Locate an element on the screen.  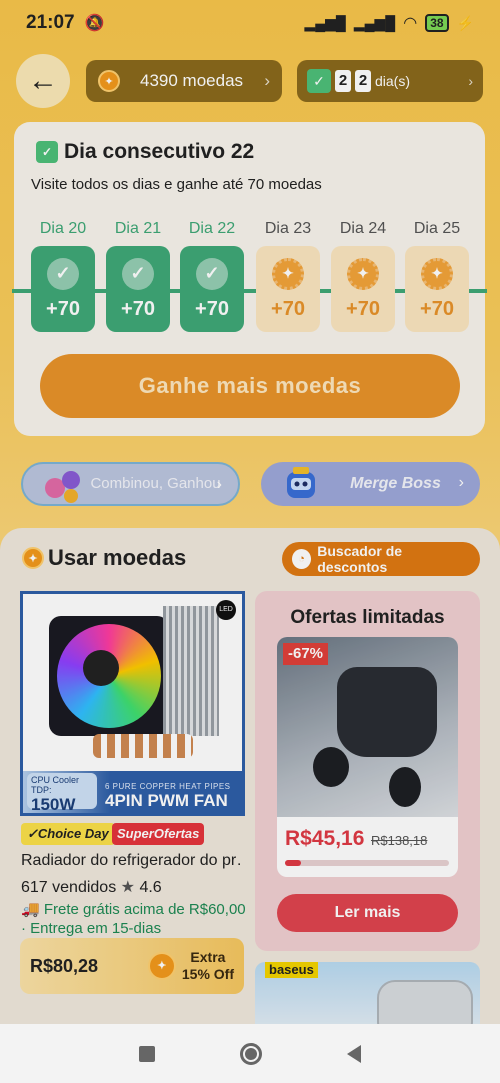
product-price-box: R$80,28 ✦ Extra 15% Off is located at coordinates (132, 966).